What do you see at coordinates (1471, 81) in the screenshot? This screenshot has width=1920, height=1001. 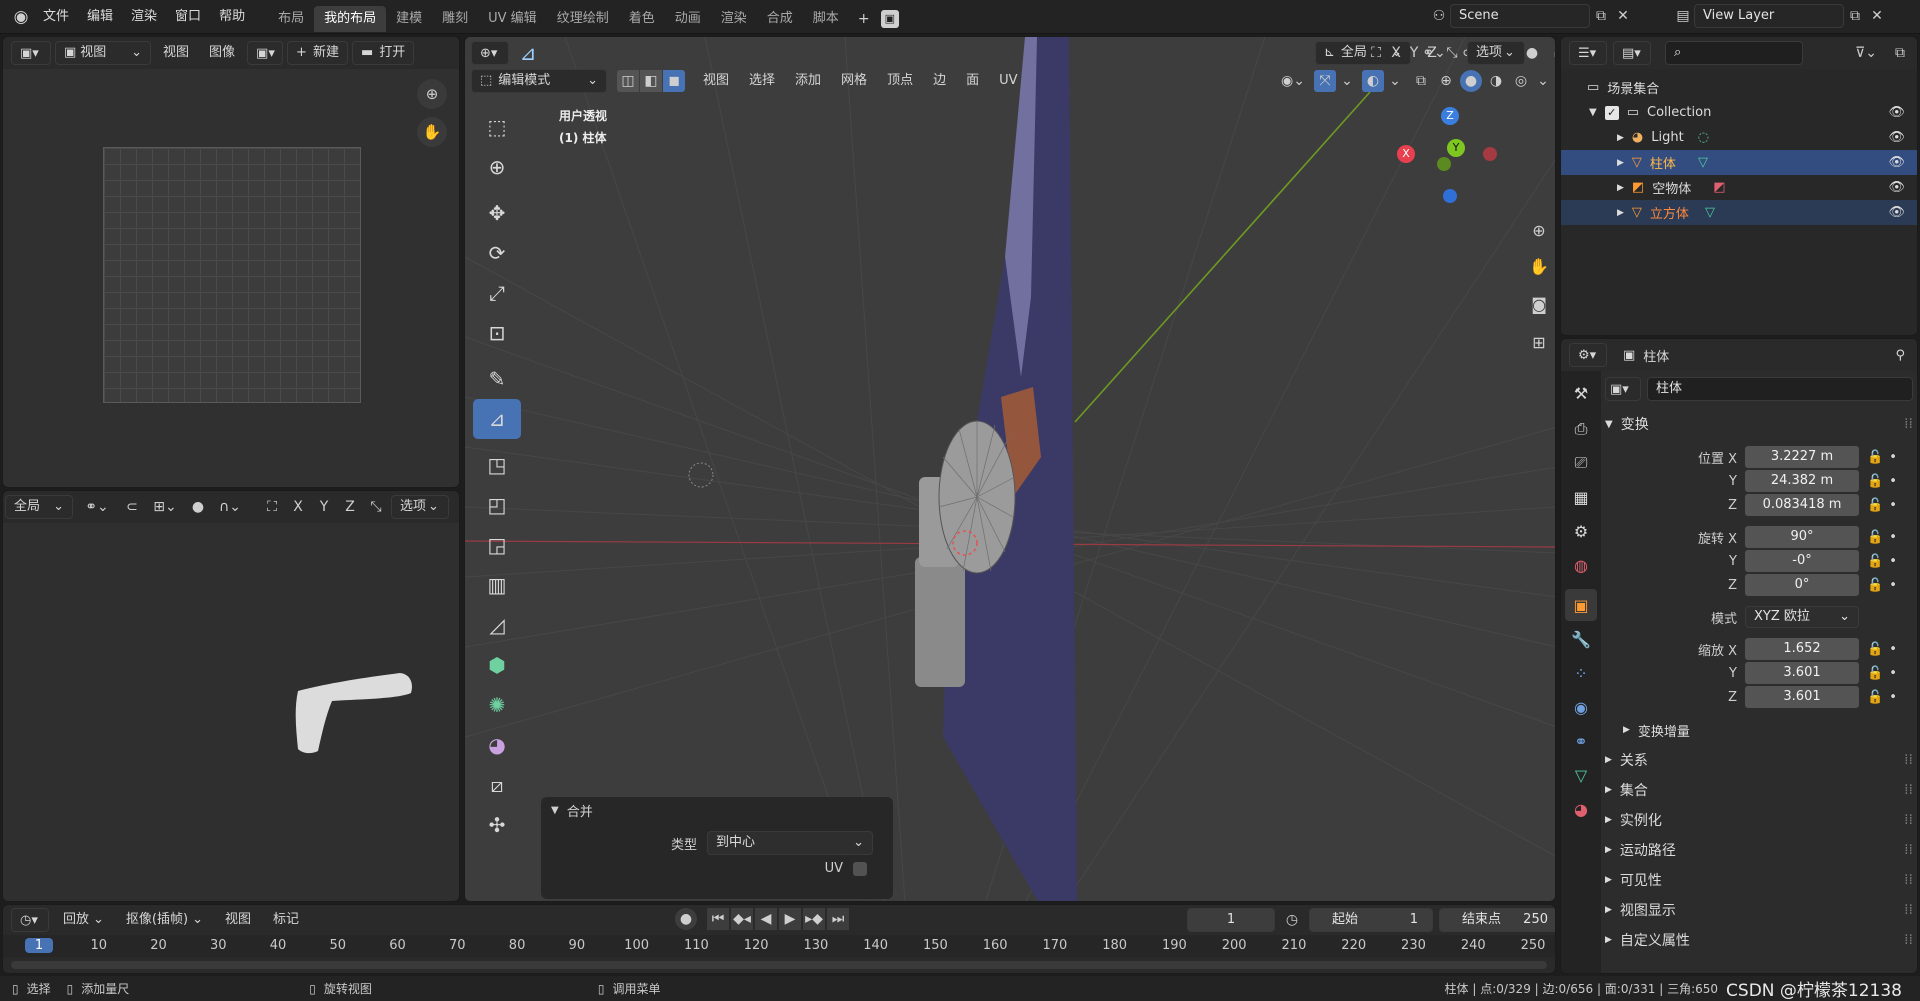 I see `solid-shading-icon: ●` at bounding box center [1471, 81].